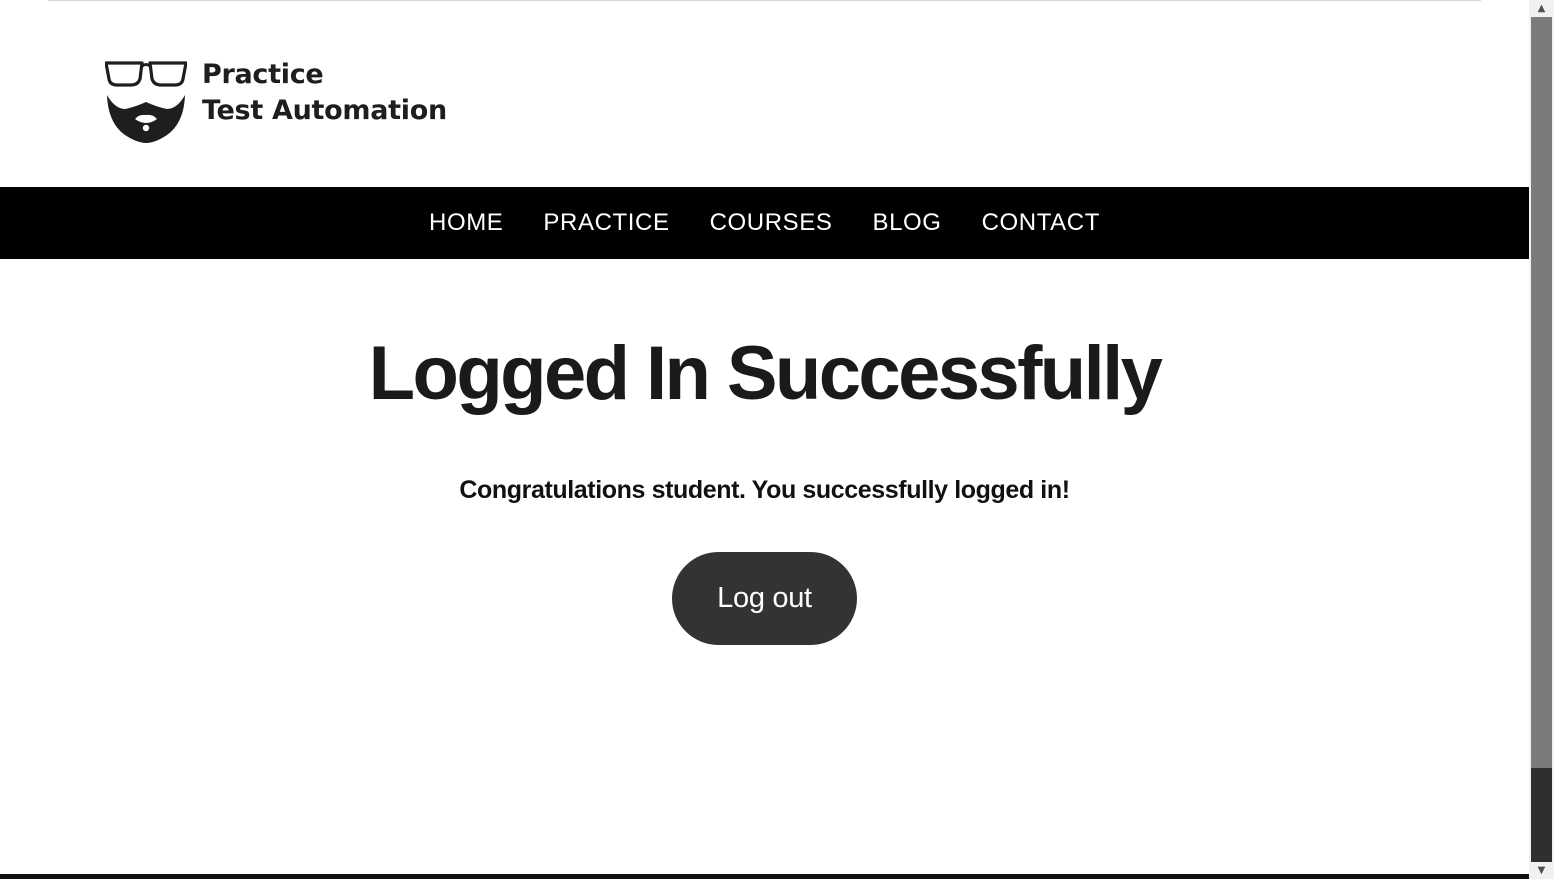 The image size is (1554, 879). I want to click on footer-edge, so click(764, 876).